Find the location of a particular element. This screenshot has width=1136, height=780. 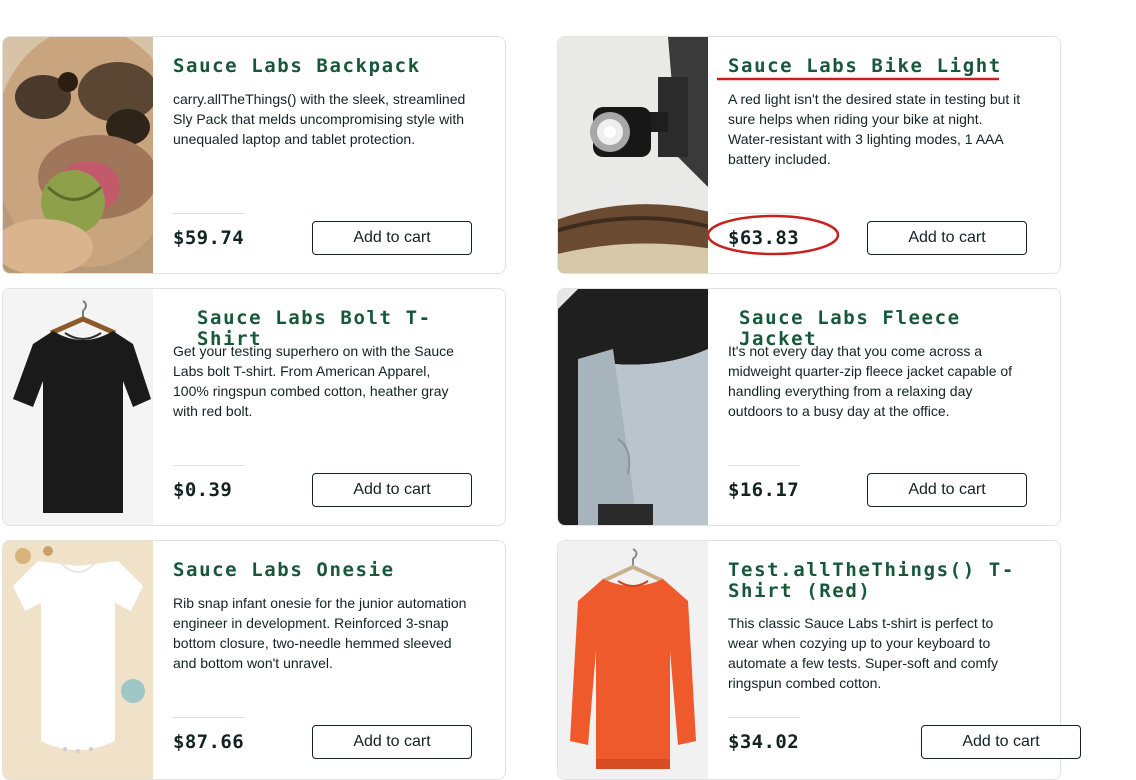

onesie-image is located at coordinates (78, 660).